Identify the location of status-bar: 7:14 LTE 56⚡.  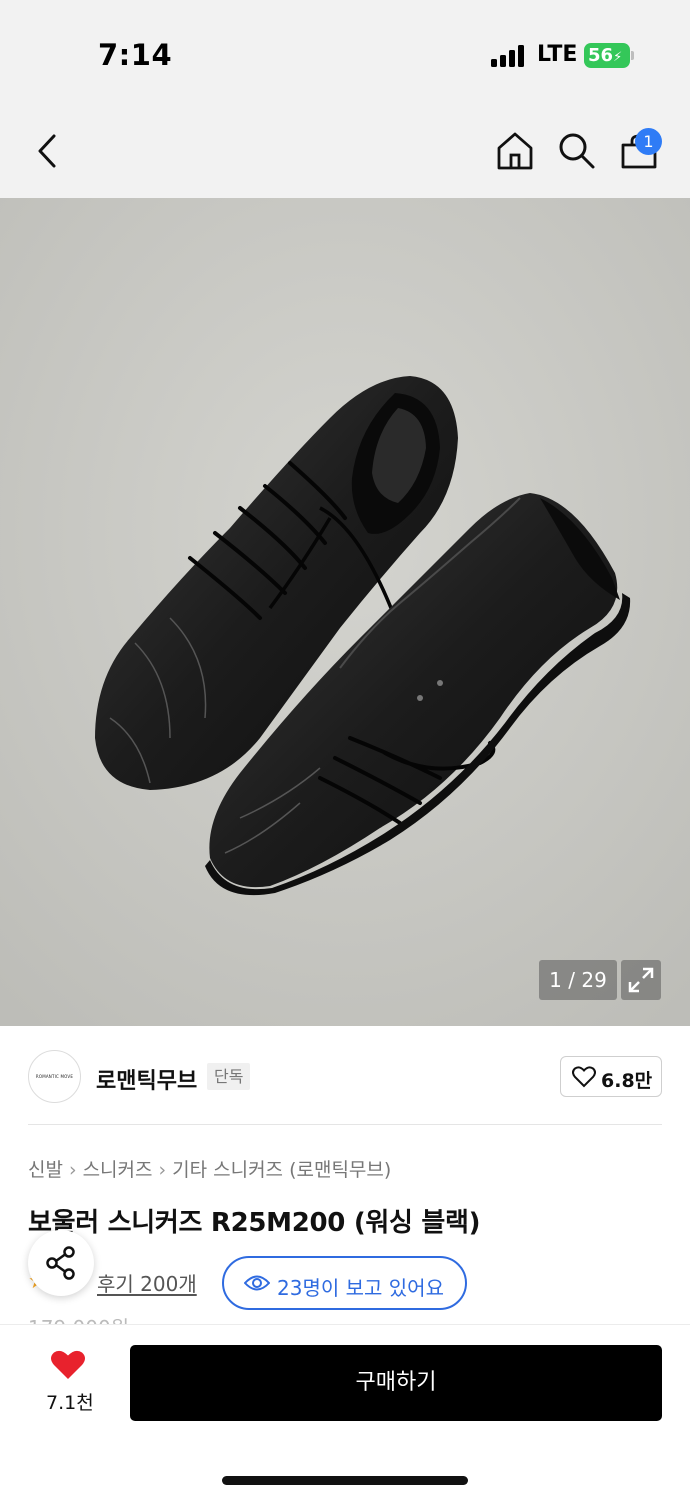
(345, 50).